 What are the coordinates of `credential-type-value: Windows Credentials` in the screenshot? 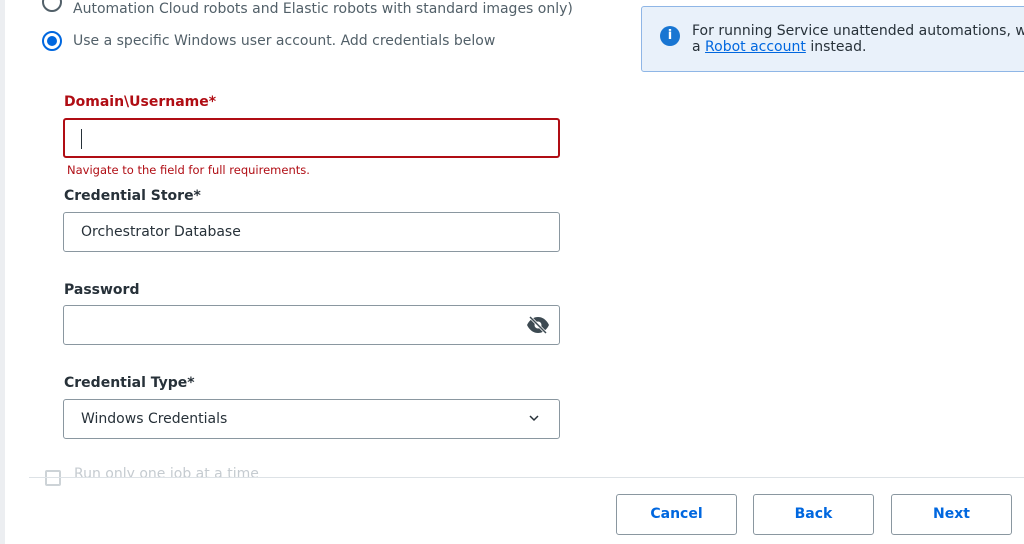 It's located at (154, 419).